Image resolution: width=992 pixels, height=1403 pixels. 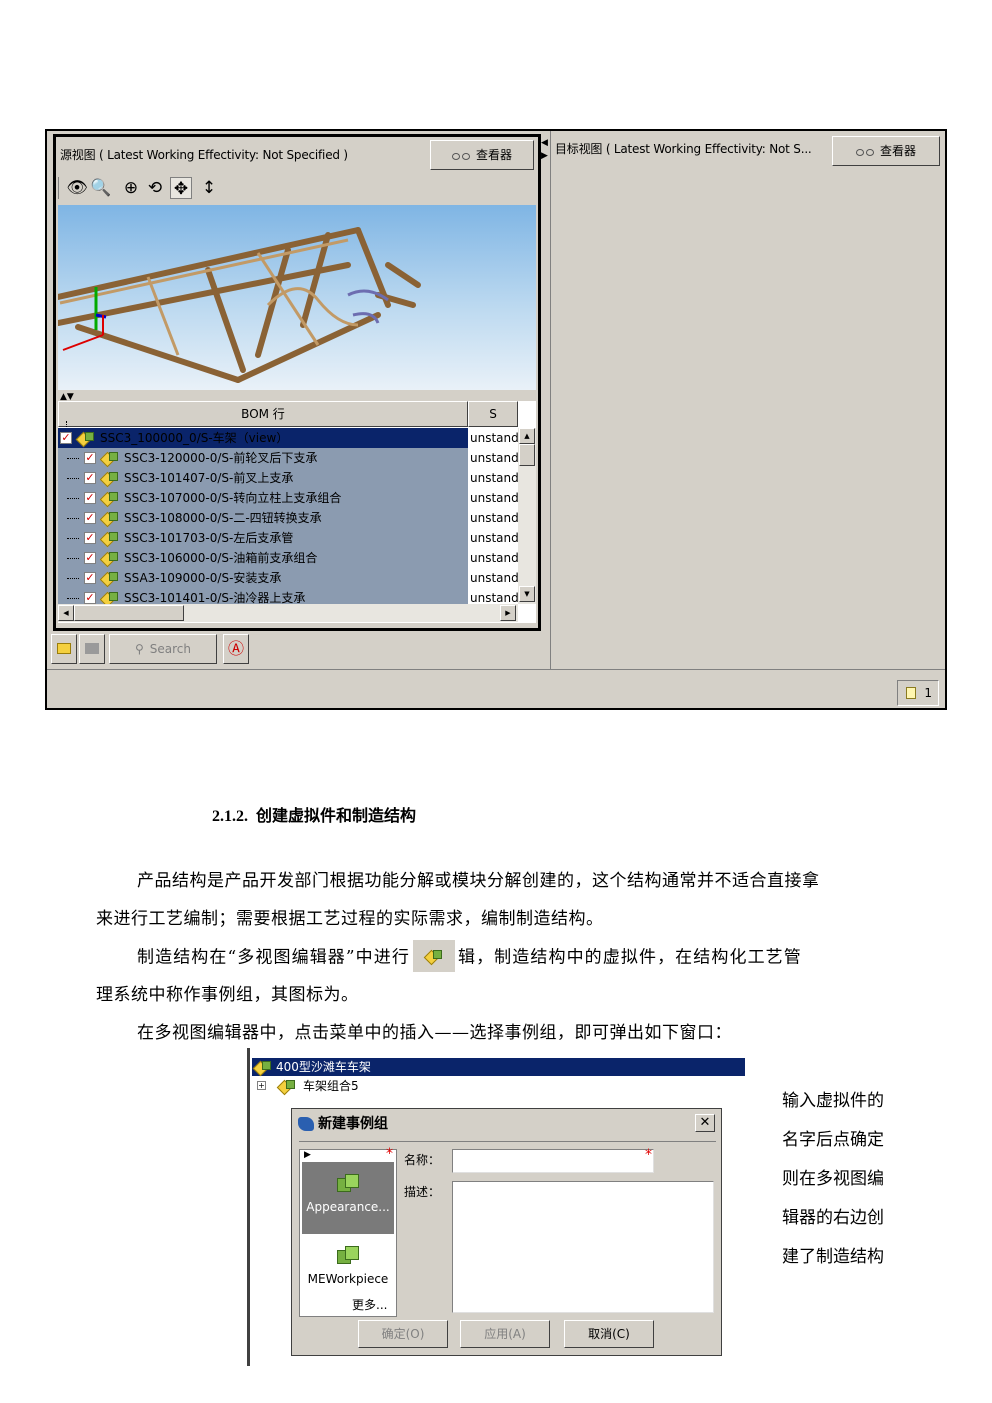 What do you see at coordinates (288, 498) in the screenshot?
I see `table-row: ✓ SSC3-107000-0/S-转向立柱上支承组合 unstand` at bounding box center [288, 498].